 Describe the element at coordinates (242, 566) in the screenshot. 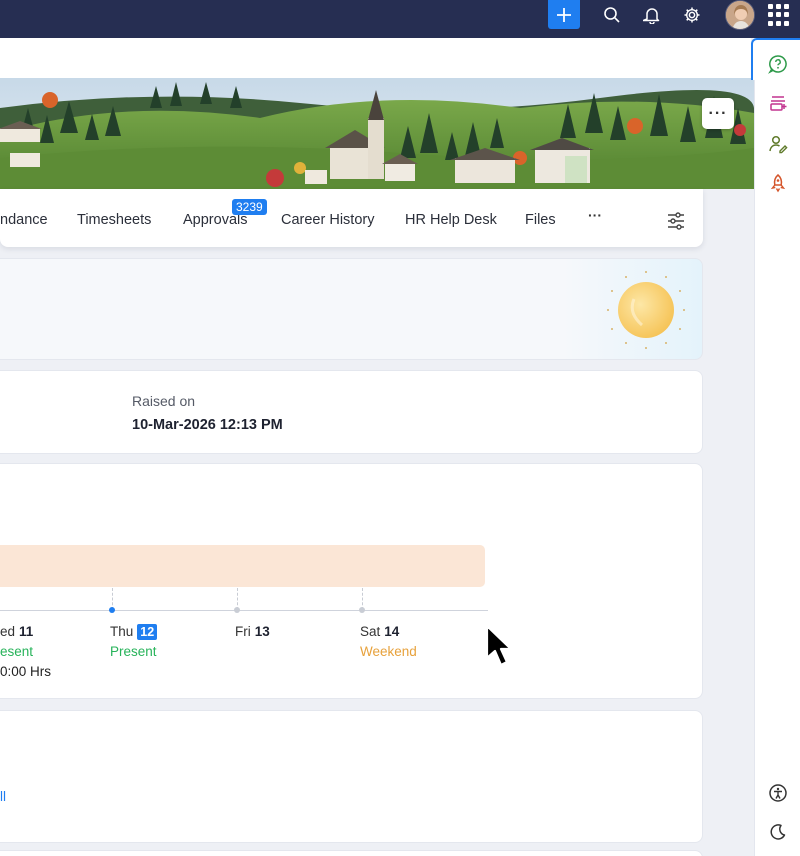

I see `shift-bar` at that location.